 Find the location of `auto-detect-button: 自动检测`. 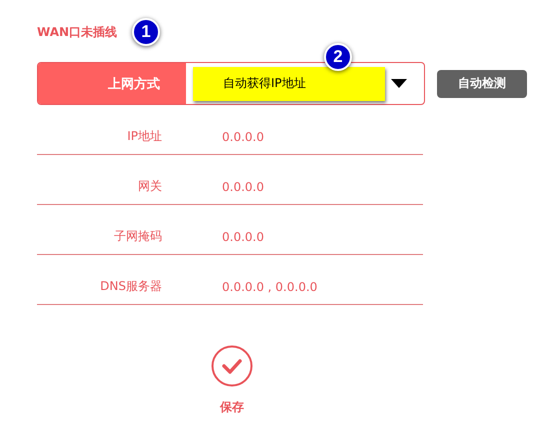

auto-detect-button: 自动检测 is located at coordinates (482, 84).